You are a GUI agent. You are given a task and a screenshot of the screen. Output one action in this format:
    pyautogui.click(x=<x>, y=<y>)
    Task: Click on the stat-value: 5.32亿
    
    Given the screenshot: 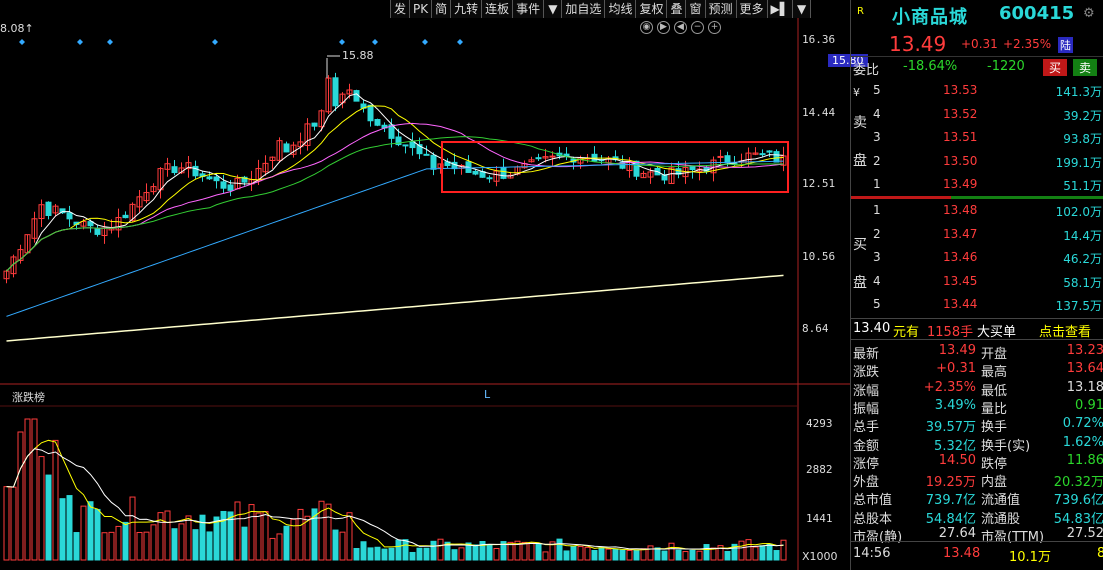 What is the action you would take?
    pyautogui.click(x=955, y=446)
    